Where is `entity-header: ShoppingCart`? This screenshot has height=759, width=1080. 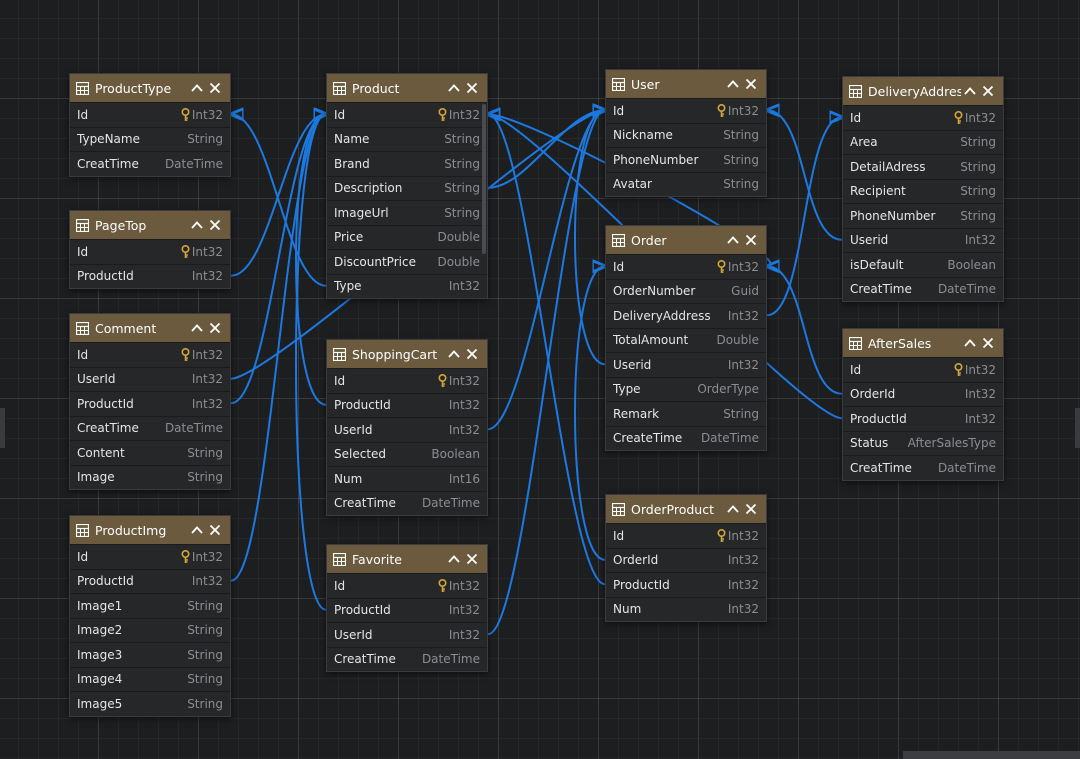 entity-header: ShoppingCart is located at coordinates (407, 354).